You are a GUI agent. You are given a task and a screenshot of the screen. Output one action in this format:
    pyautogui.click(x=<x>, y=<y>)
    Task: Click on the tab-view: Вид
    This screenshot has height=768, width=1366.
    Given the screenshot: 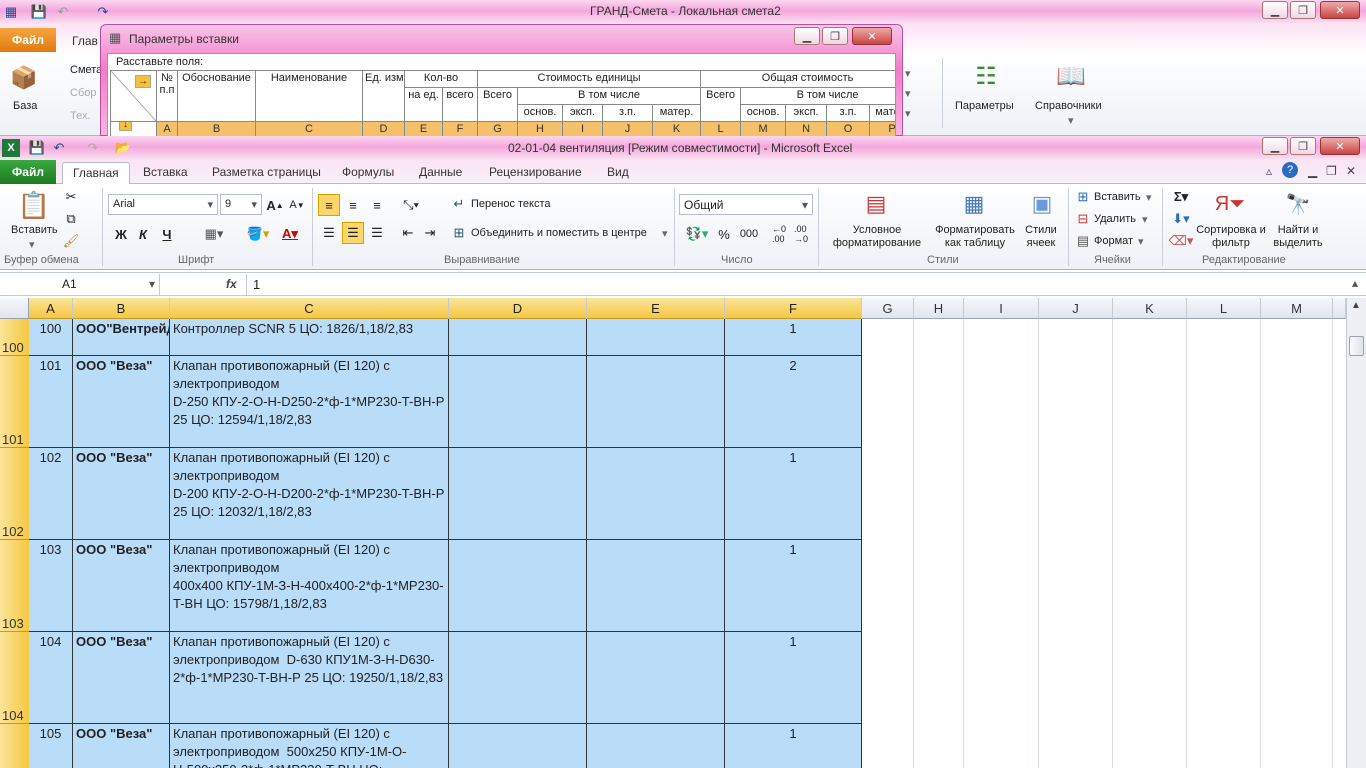 What is the action you would take?
    pyautogui.click(x=618, y=172)
    